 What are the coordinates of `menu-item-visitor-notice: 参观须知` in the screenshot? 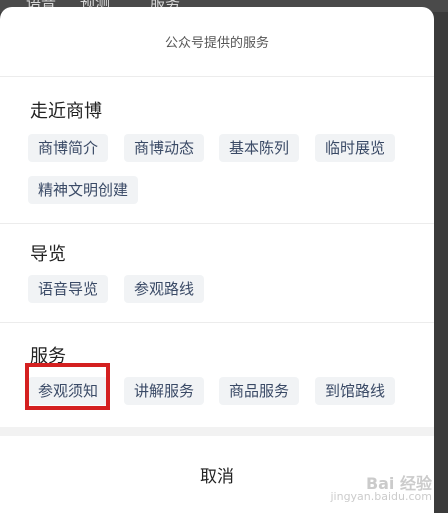 It's located at (68, 391).